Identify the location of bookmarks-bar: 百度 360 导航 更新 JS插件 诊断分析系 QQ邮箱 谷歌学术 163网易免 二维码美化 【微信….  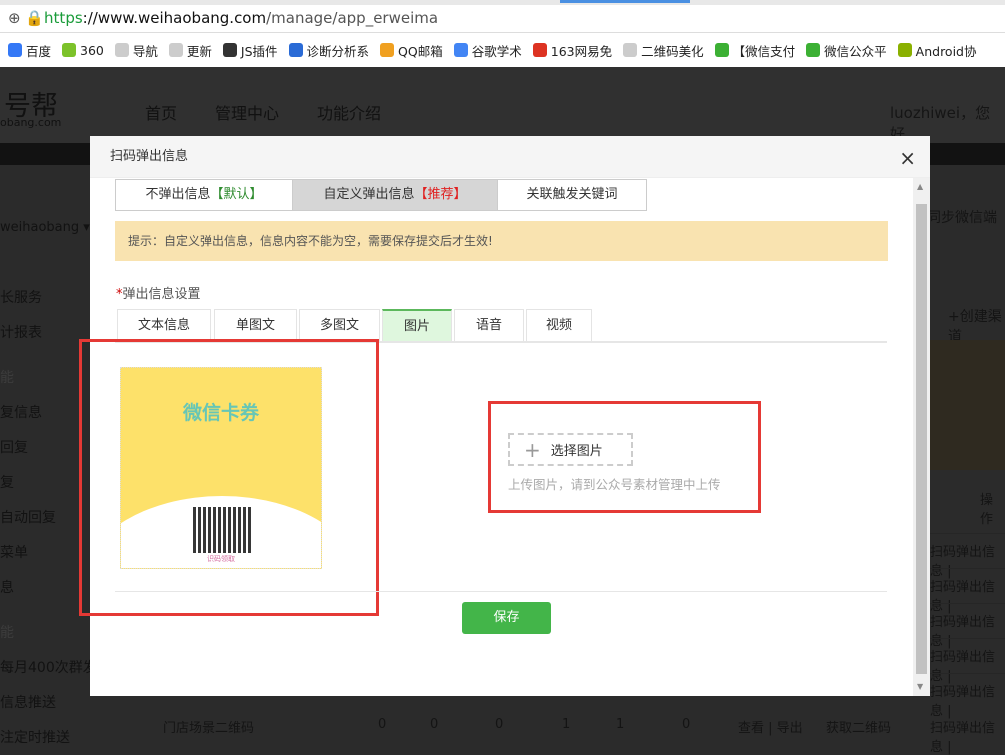
(502, 50).